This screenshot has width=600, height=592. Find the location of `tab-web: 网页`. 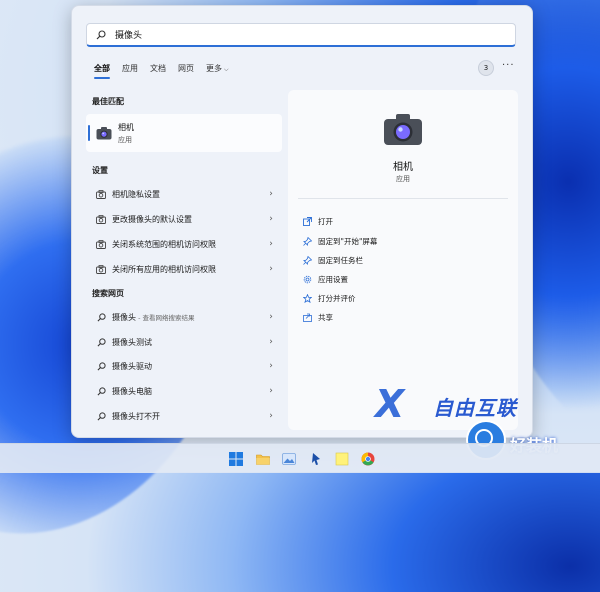

tab-web: 网页 is located at coordinates (186, 71).